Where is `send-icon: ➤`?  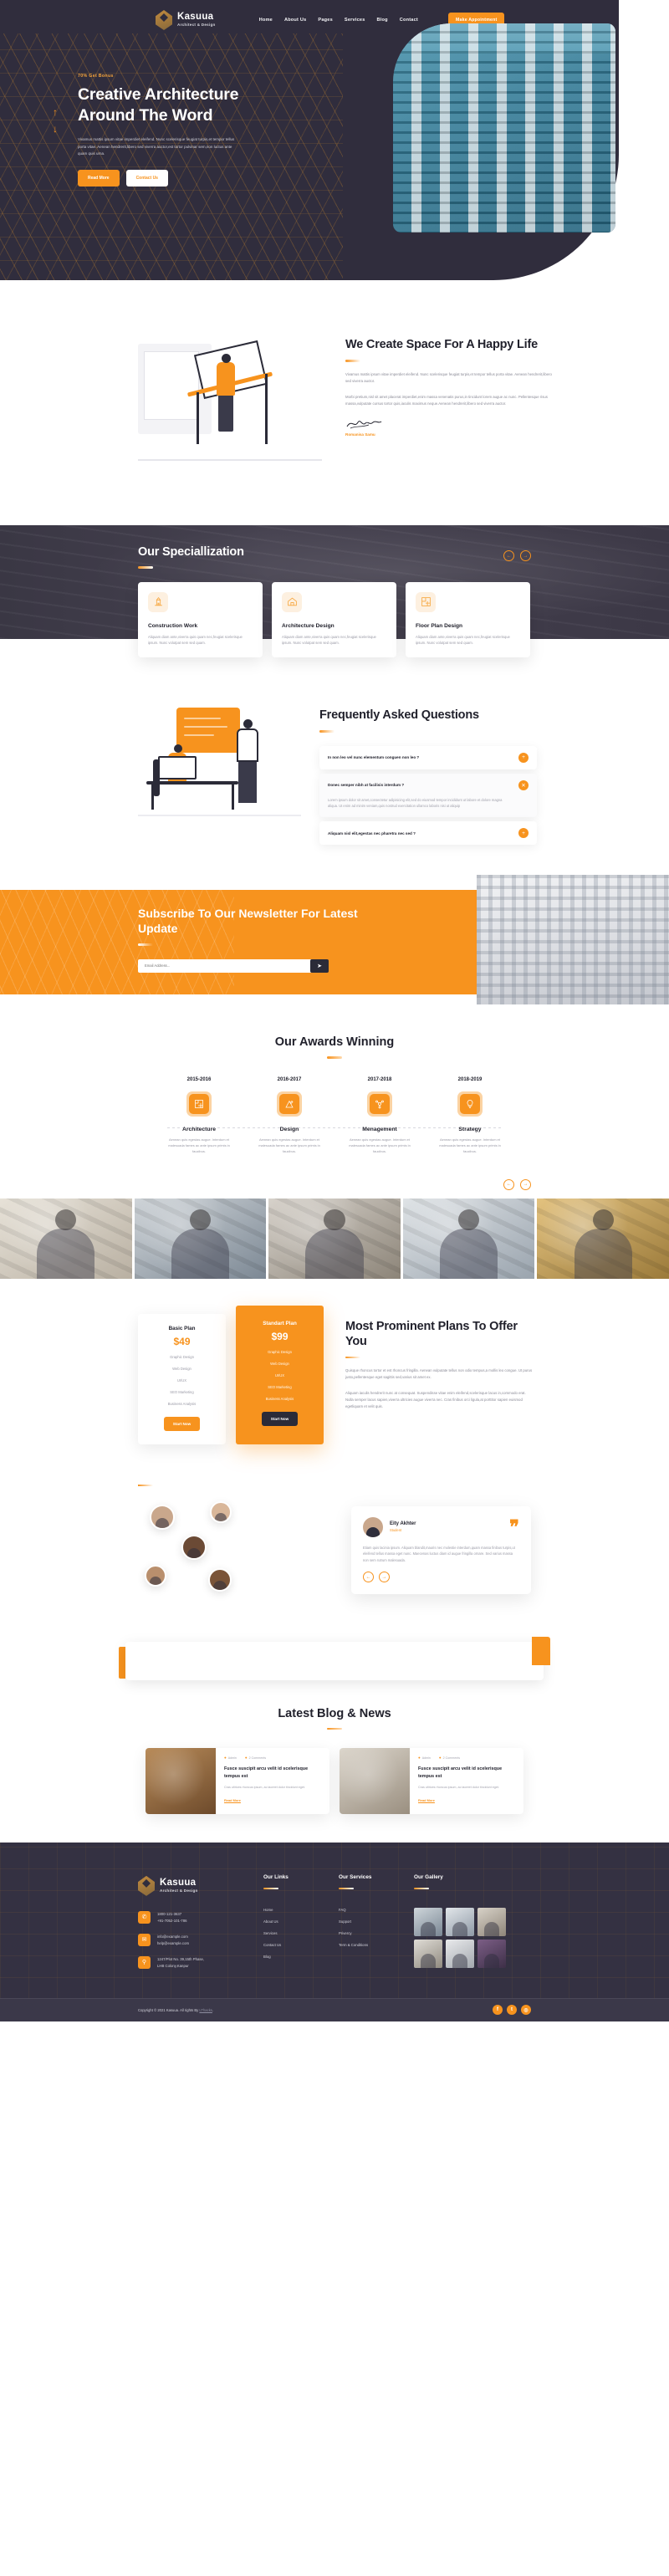
send-icon: ➤ is located at coordinates (319, 965).